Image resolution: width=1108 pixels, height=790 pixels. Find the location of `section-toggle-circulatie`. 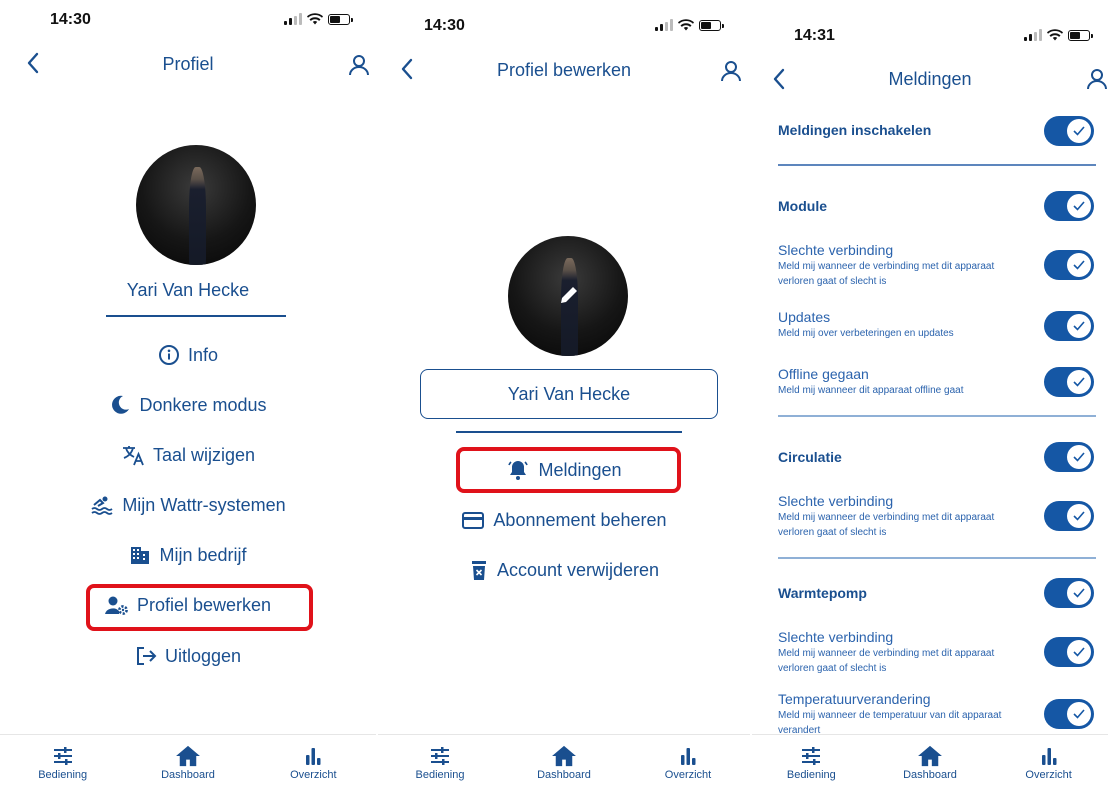

section-toggle-circulatie is located at coordinates (1069, 457).